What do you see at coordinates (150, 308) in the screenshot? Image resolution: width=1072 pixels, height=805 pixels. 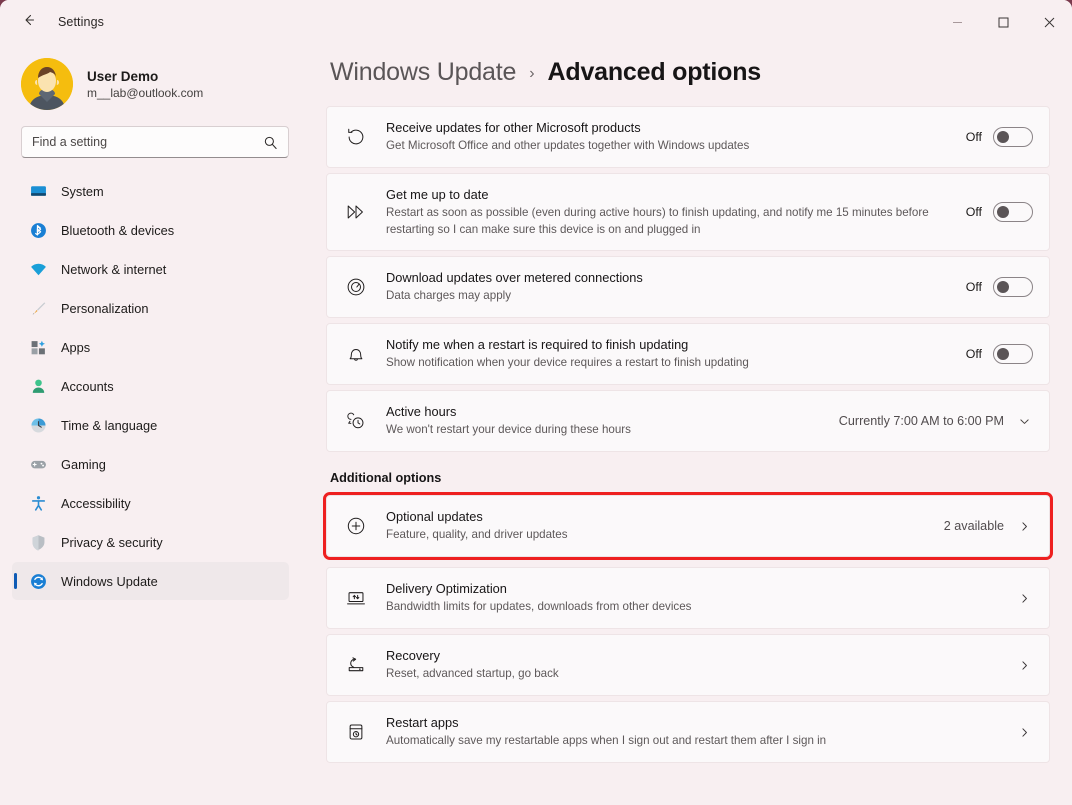 I see `sidebar-item-personalization: Personalization` at bounding box center [150, 308].